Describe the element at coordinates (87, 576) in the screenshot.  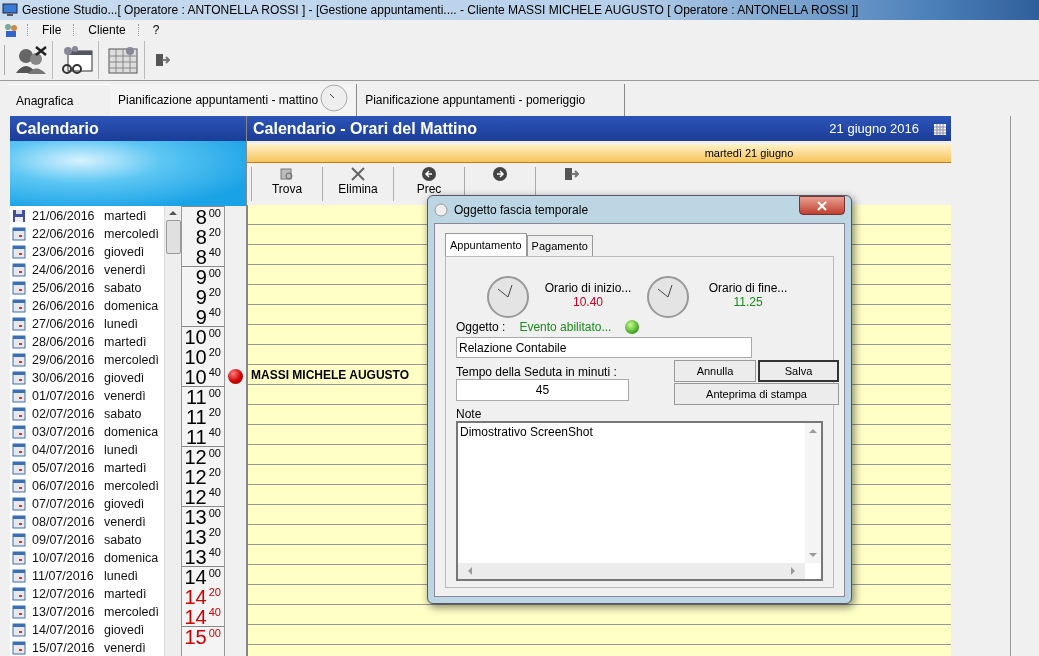
I see `date-item: 11/07/2016 lunedì` at that location.